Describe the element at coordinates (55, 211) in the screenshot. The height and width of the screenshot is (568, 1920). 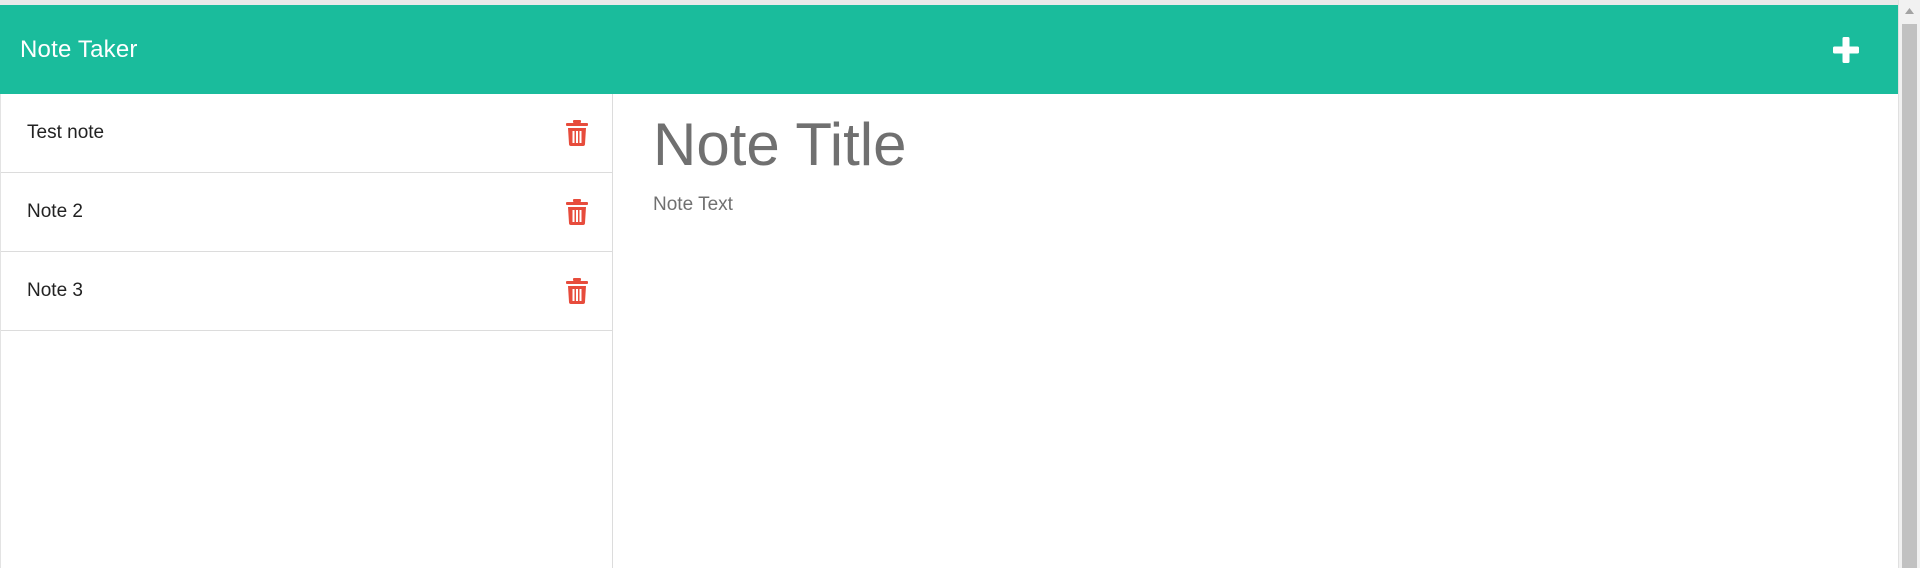
I see `note-list-item-title: Note 2` at that location.